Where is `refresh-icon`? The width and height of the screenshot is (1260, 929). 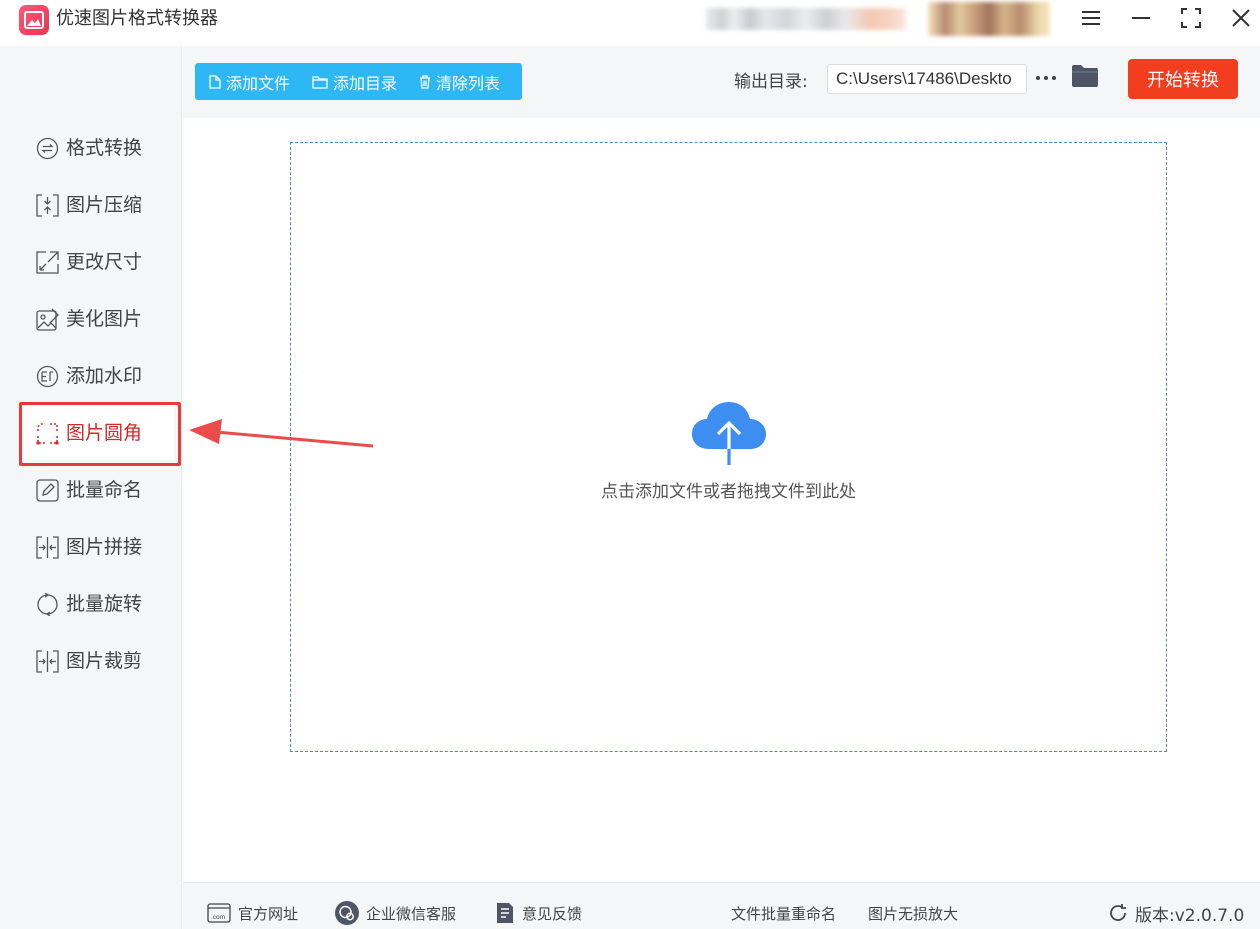
refresh-icon is located at coordinates (1118, 912).